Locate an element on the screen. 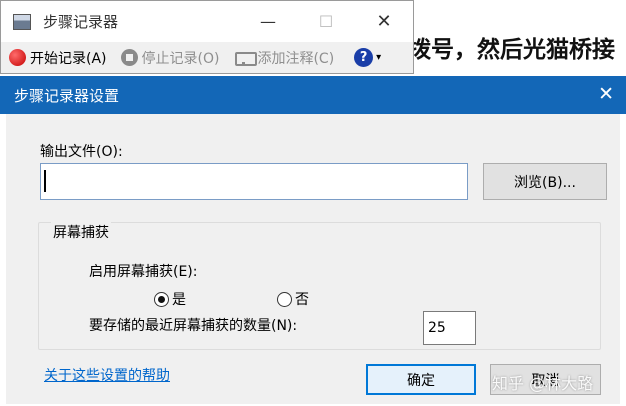  add-comment-button: 添加注释(C) is located at coordinates (284, 58).